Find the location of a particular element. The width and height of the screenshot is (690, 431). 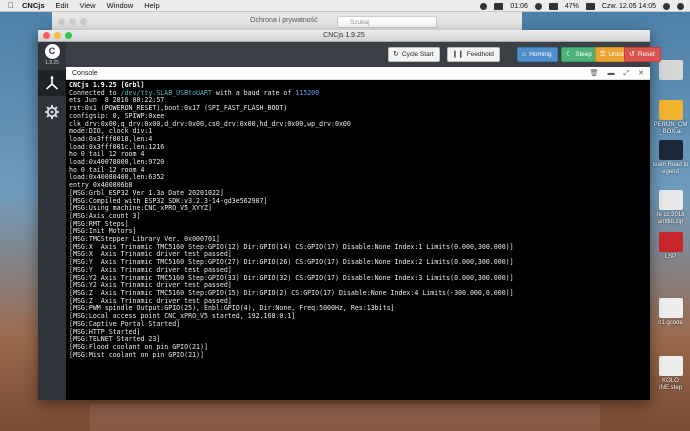

console-line: [MSG:Mist coolant on pin GPIO(21)] is located at coordinates (136, 354).